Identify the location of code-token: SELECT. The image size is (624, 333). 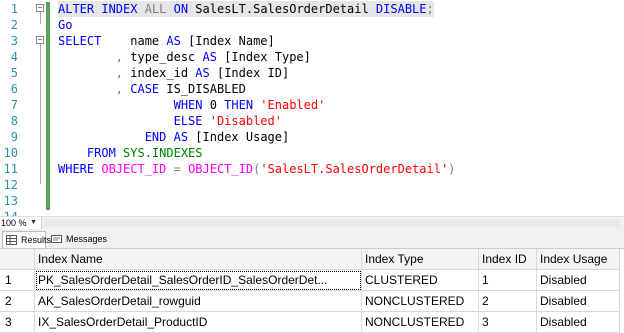
(94, 41).